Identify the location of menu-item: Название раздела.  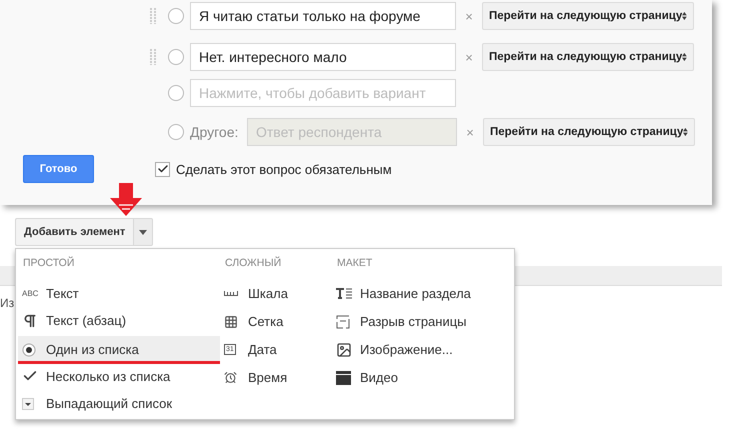
(422, 295).